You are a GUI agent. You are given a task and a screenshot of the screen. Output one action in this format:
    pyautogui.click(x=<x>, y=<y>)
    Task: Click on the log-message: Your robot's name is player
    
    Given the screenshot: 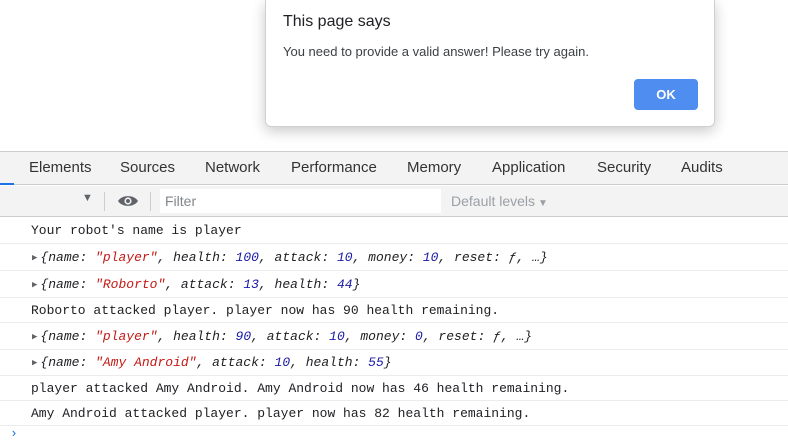 What is the action you would take?
    pyautogui.click(x=136, y=230)
    